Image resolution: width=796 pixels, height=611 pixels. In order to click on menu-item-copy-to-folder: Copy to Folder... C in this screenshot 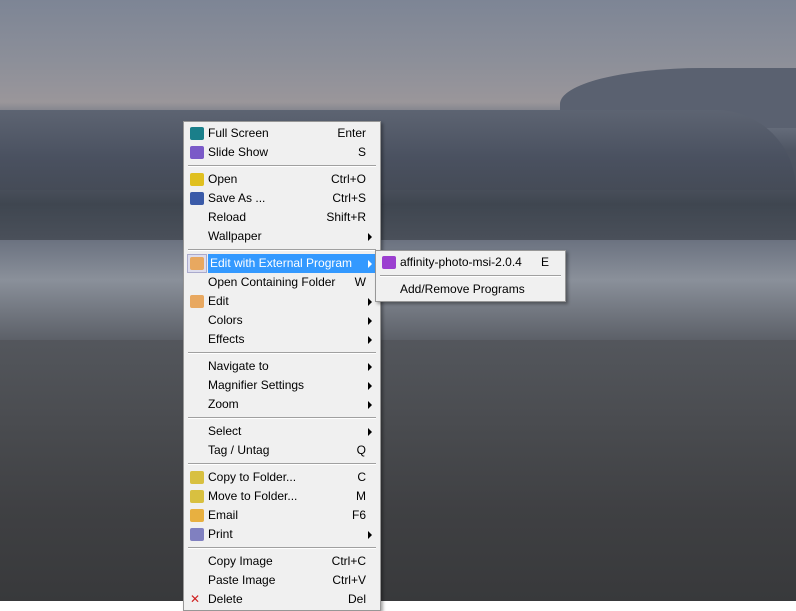, I will do `click(282, 477)`.